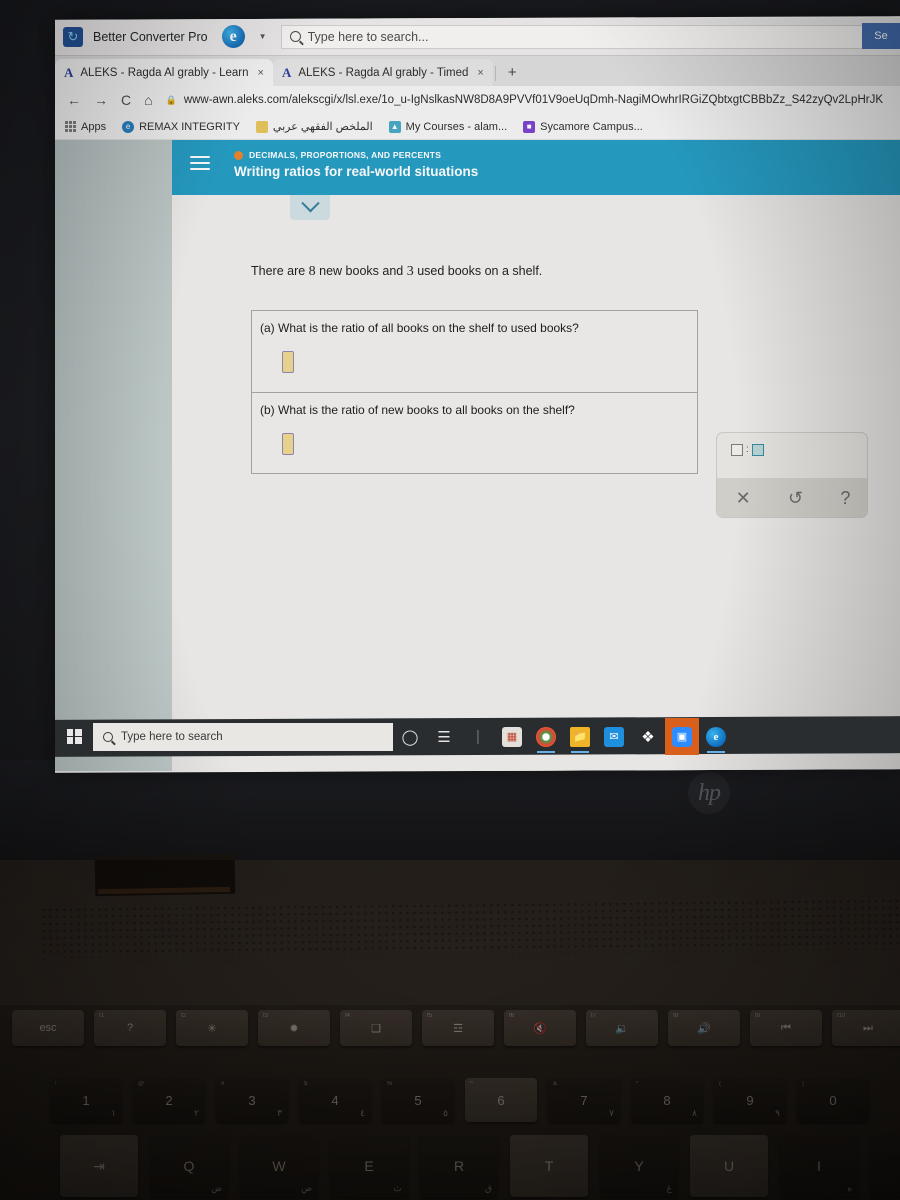 This screenshot has height=1200, width=900. What do you see at coordinates (488, 1188) in the screenshot?
I see `key-r-arabic: ق` at bounding box center [488, 1188].